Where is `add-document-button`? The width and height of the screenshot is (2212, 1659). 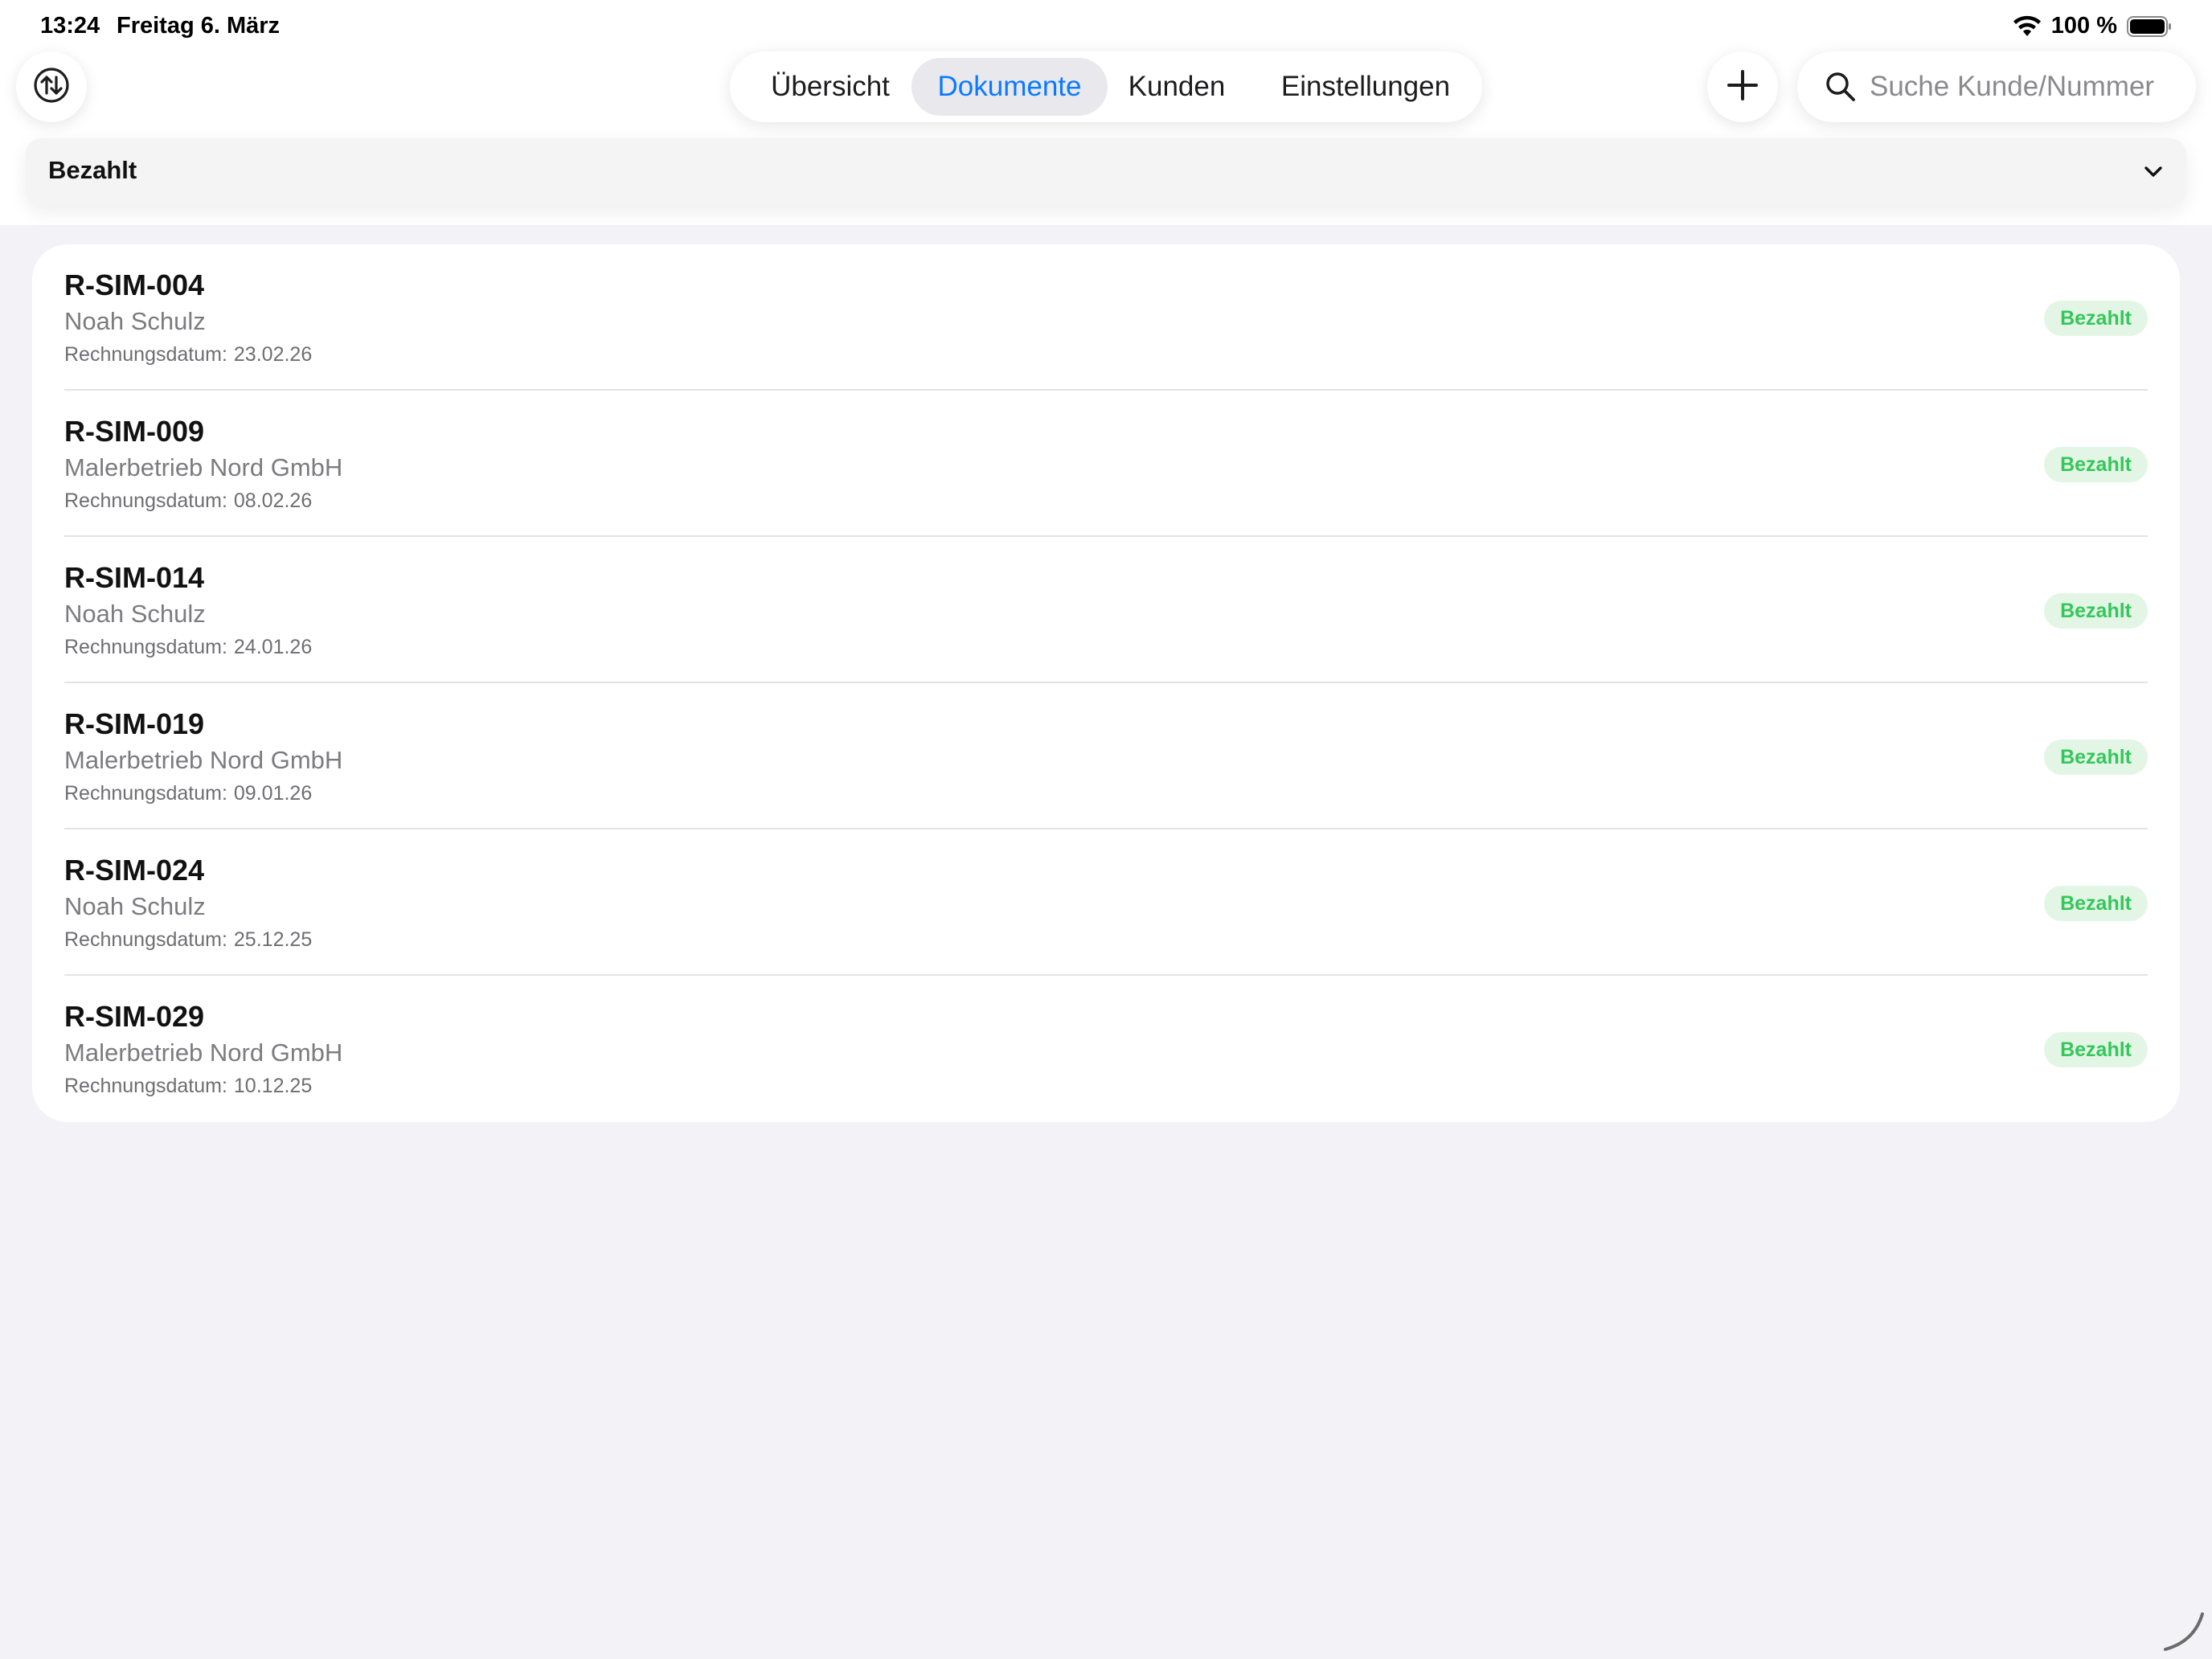
add-document-button is located at coordinates (1743, 86).